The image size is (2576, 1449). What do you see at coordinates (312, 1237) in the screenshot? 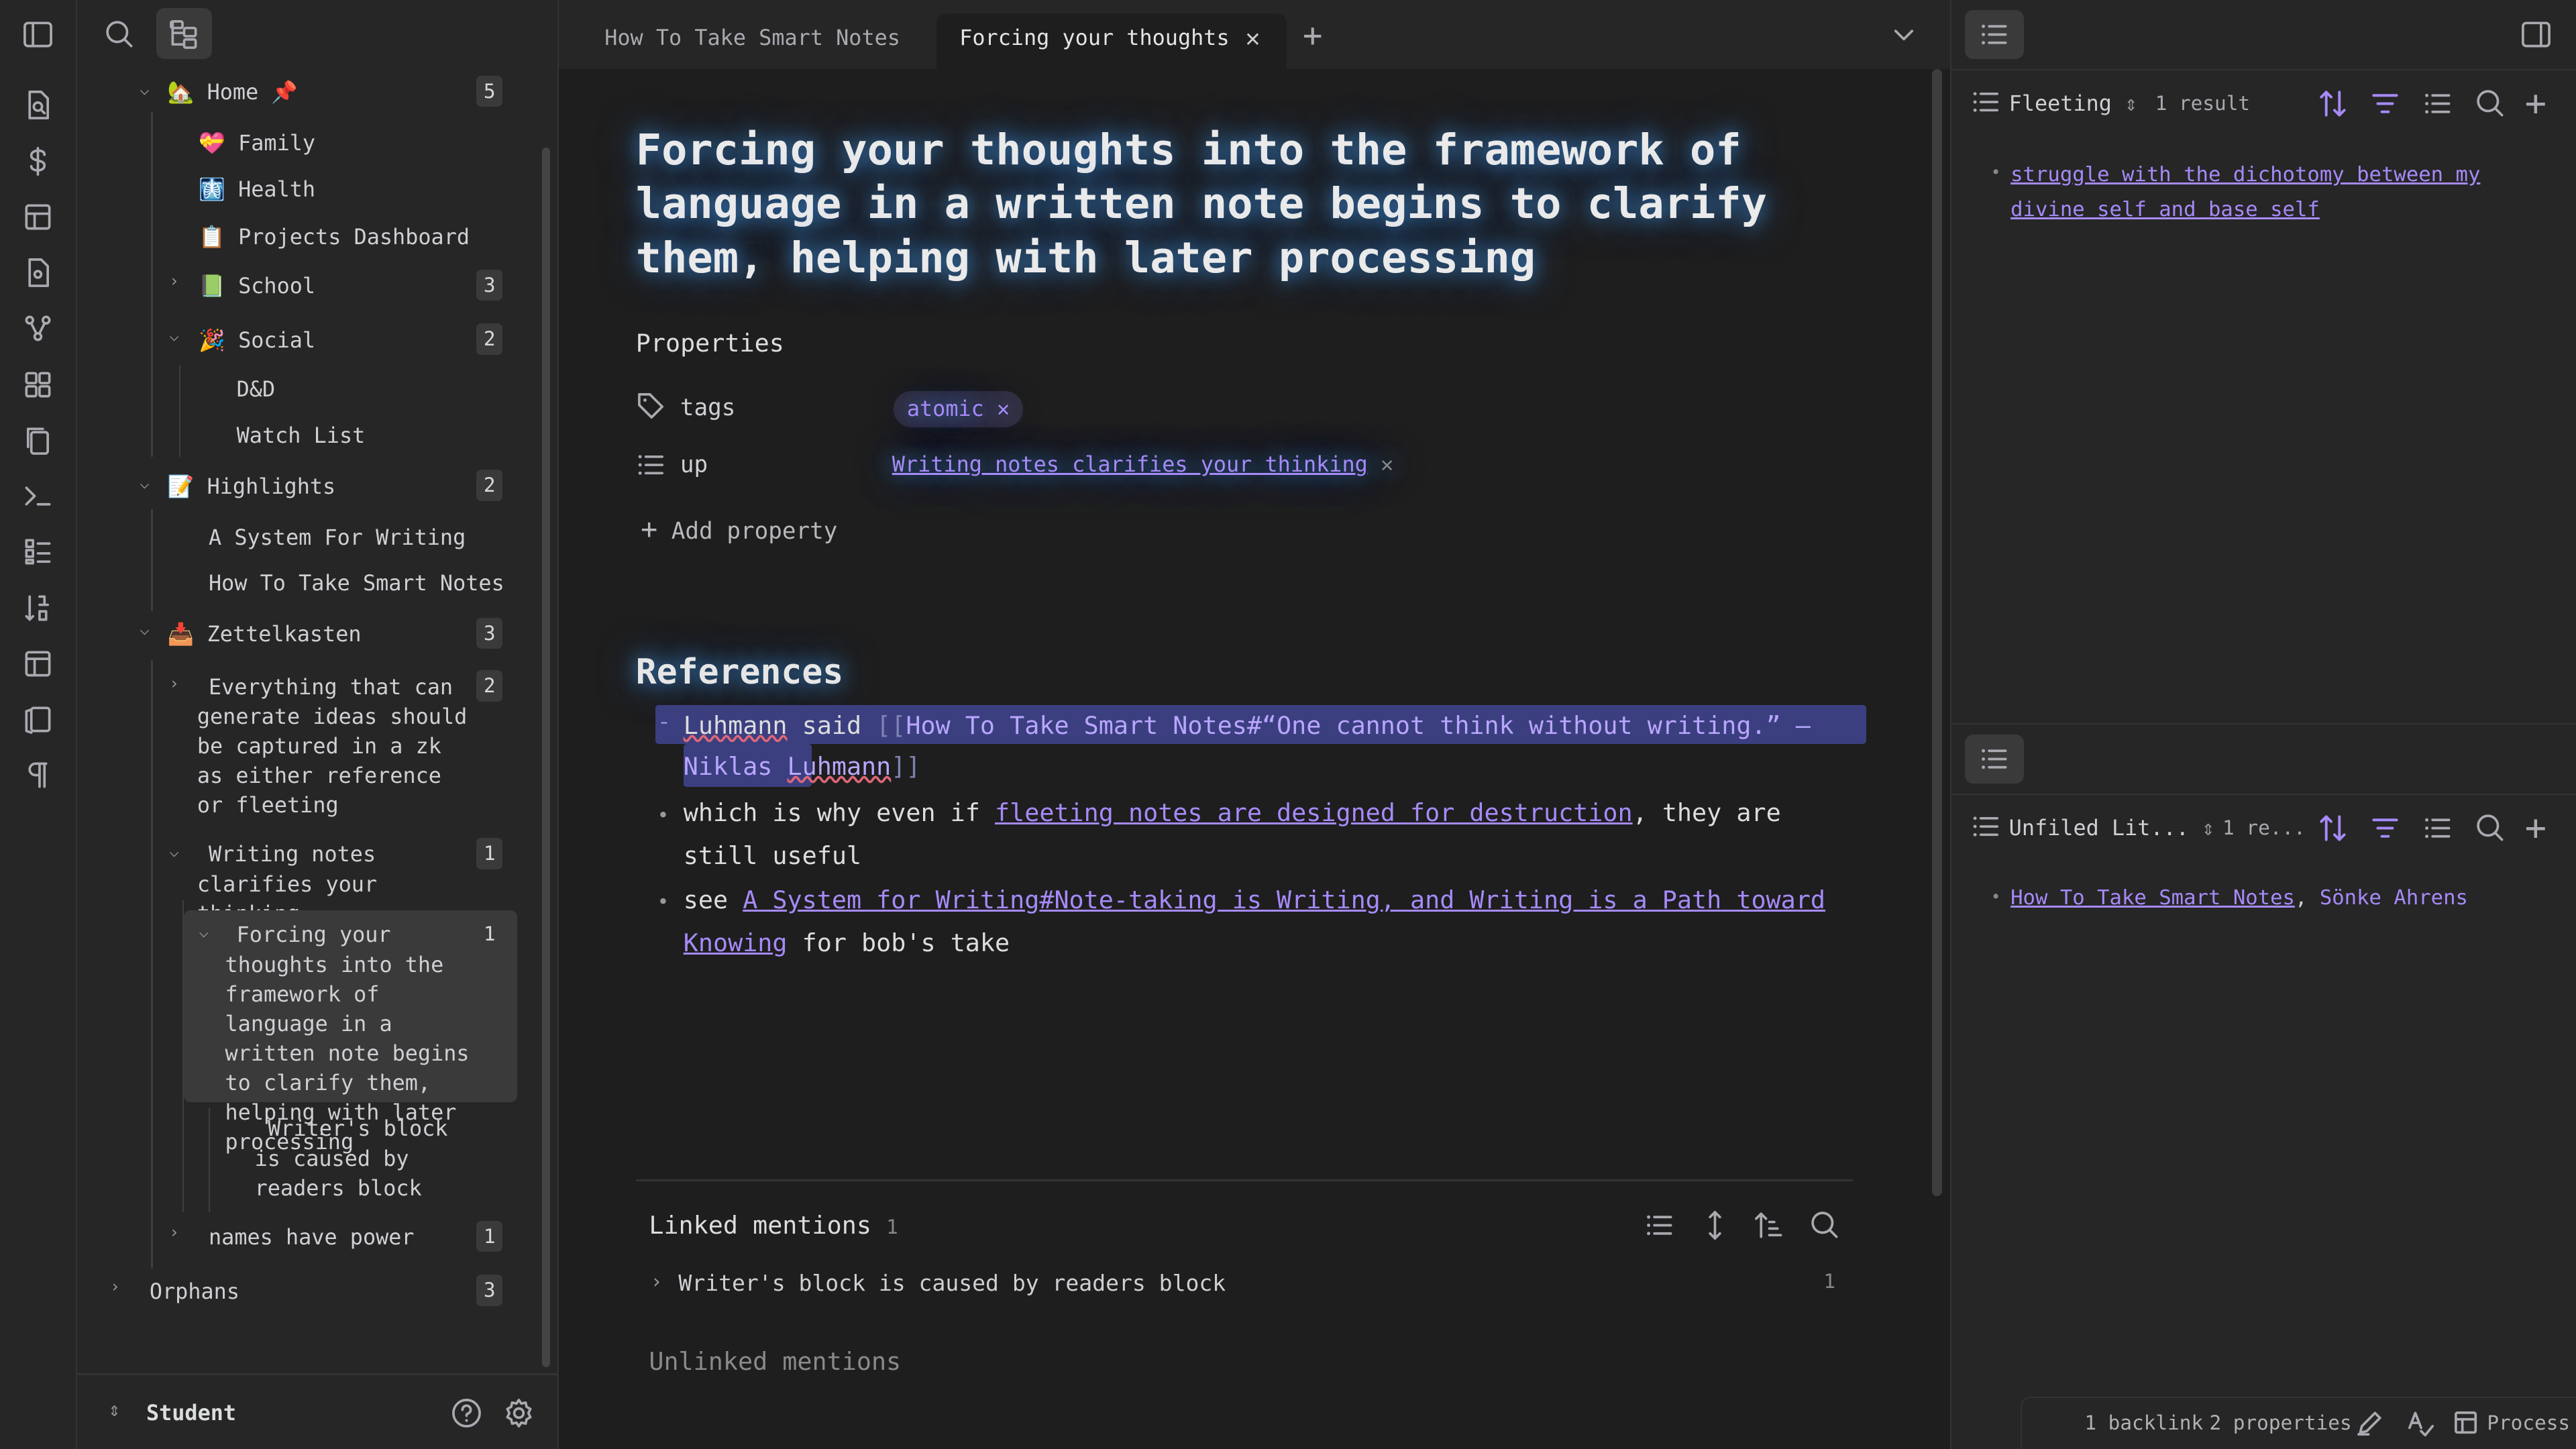
I see `folder-names-have-power: names have power` at bounding box center [312, 1237].